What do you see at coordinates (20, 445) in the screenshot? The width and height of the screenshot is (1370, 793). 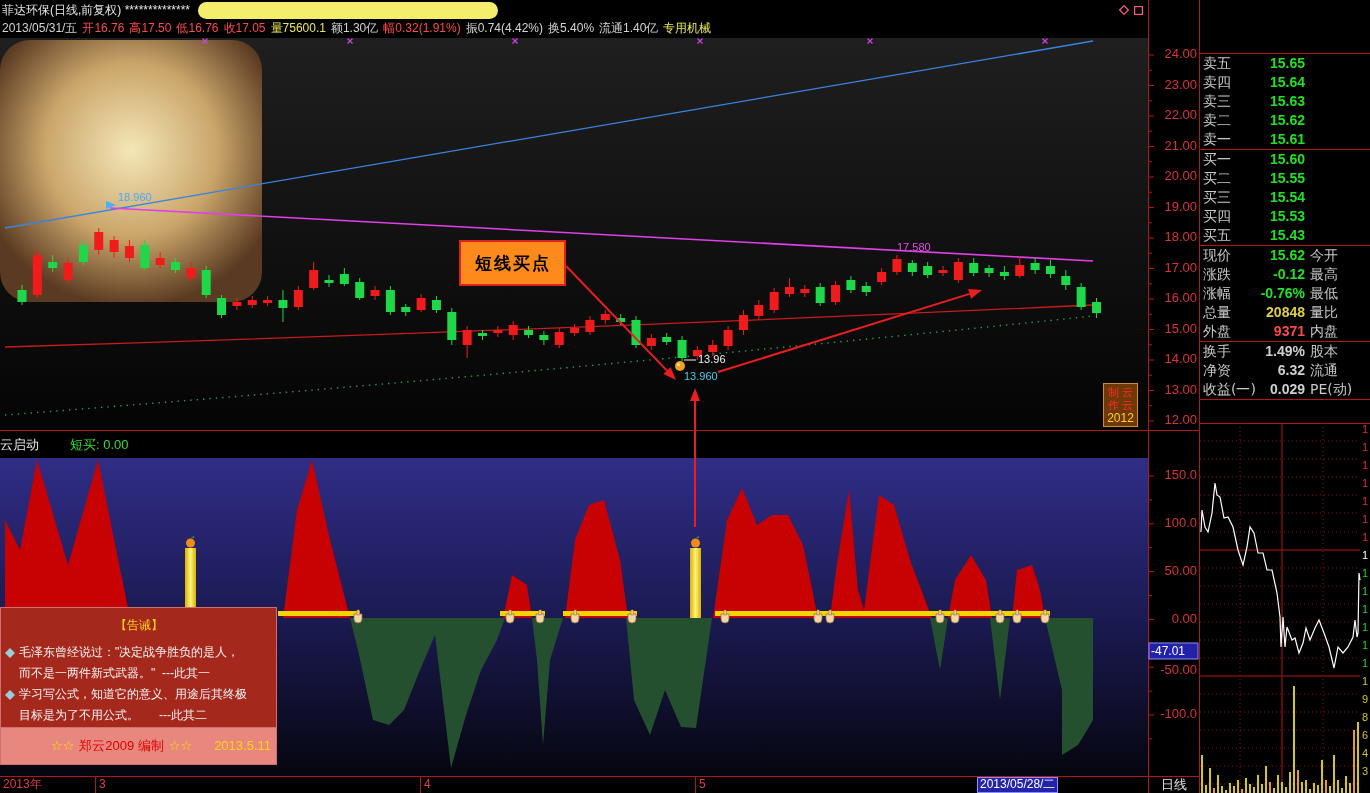 I see `indicator-name: 云启动` at bounding box center [20, 445].